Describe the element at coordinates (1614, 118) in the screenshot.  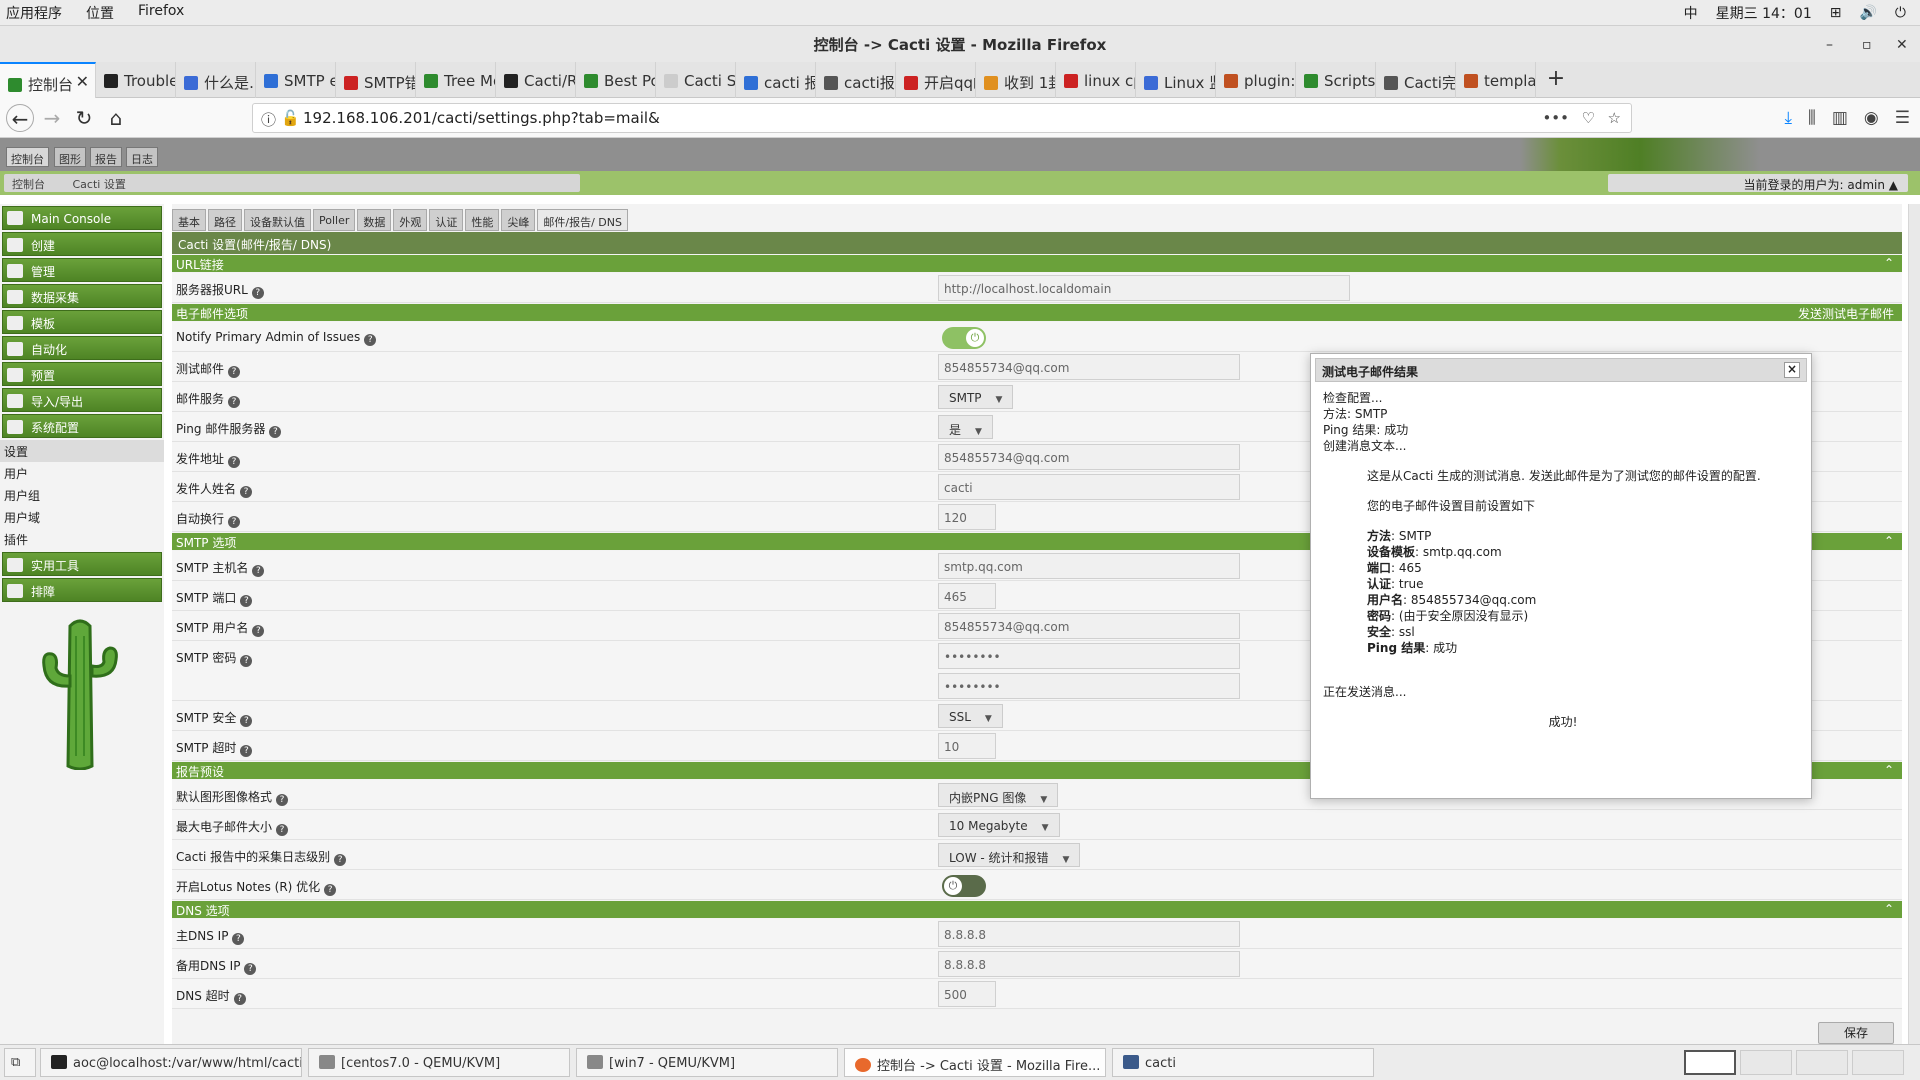
I see `bookmark-star-icon: ☆` at that location.